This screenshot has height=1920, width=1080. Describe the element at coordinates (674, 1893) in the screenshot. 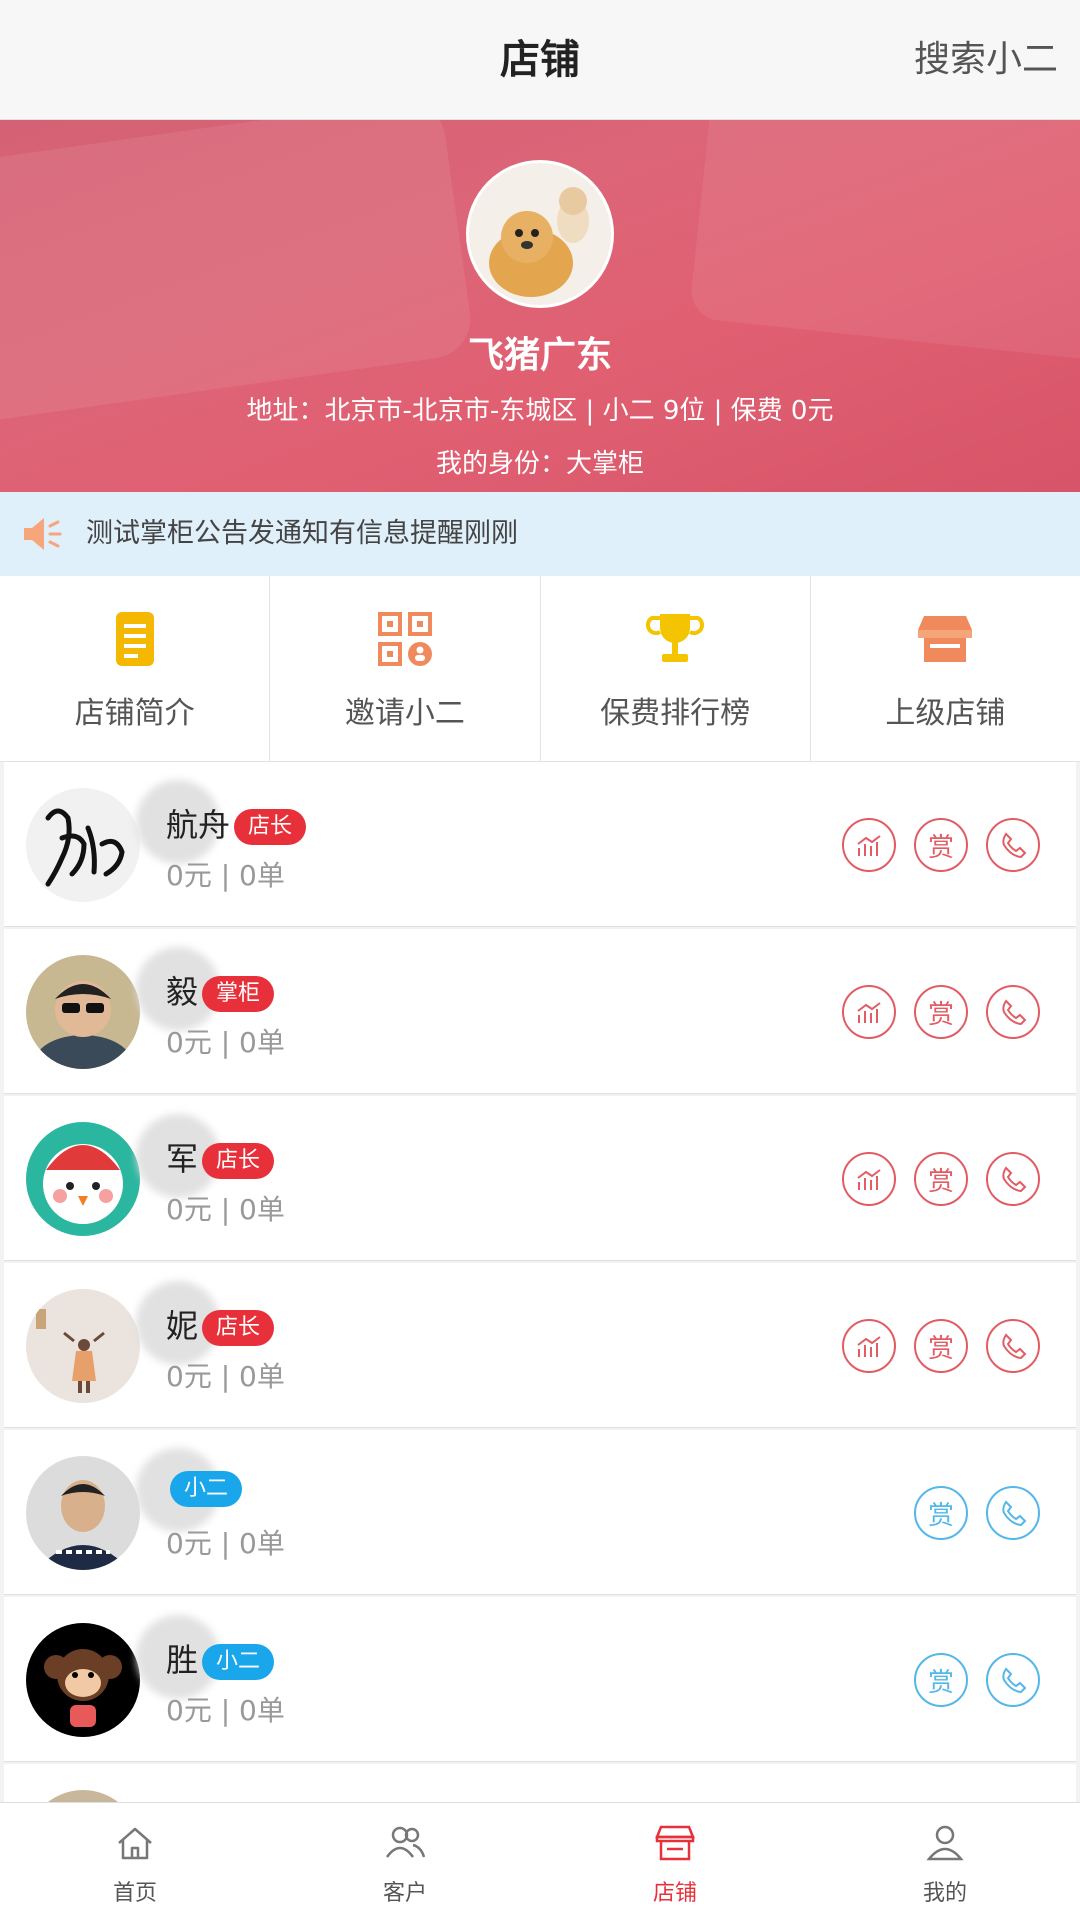

I see `nav-label: 店铺` at that location.